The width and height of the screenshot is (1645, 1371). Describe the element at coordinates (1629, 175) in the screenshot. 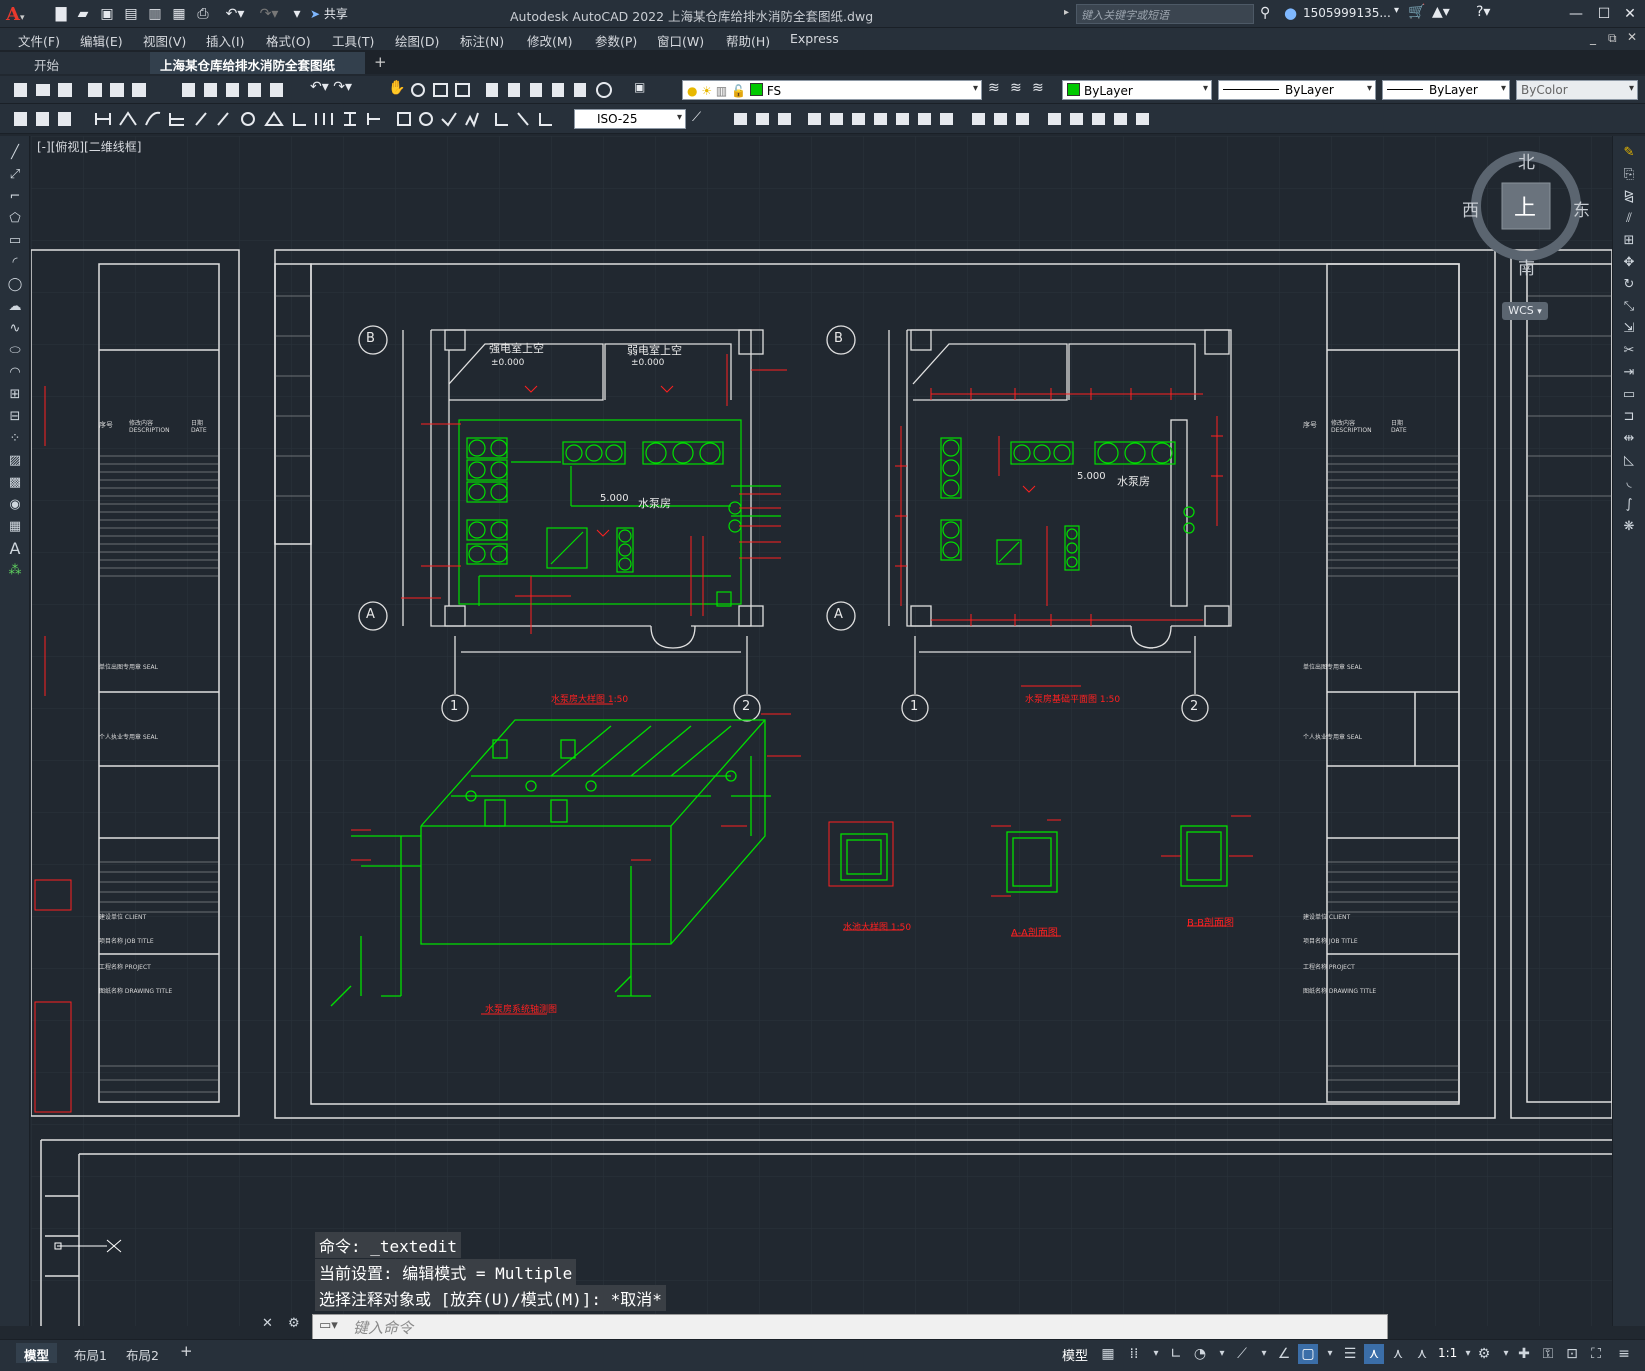

I see `copy-icon: ⎘` at that location.